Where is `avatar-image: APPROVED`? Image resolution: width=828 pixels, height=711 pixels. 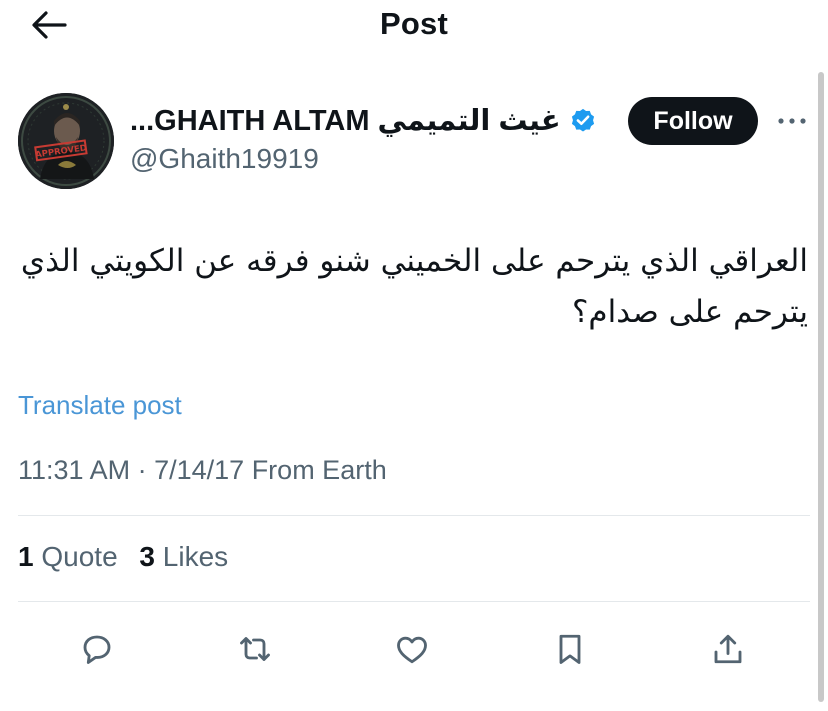 avatar-image: APPROVED is located at coordinates (66, 141).